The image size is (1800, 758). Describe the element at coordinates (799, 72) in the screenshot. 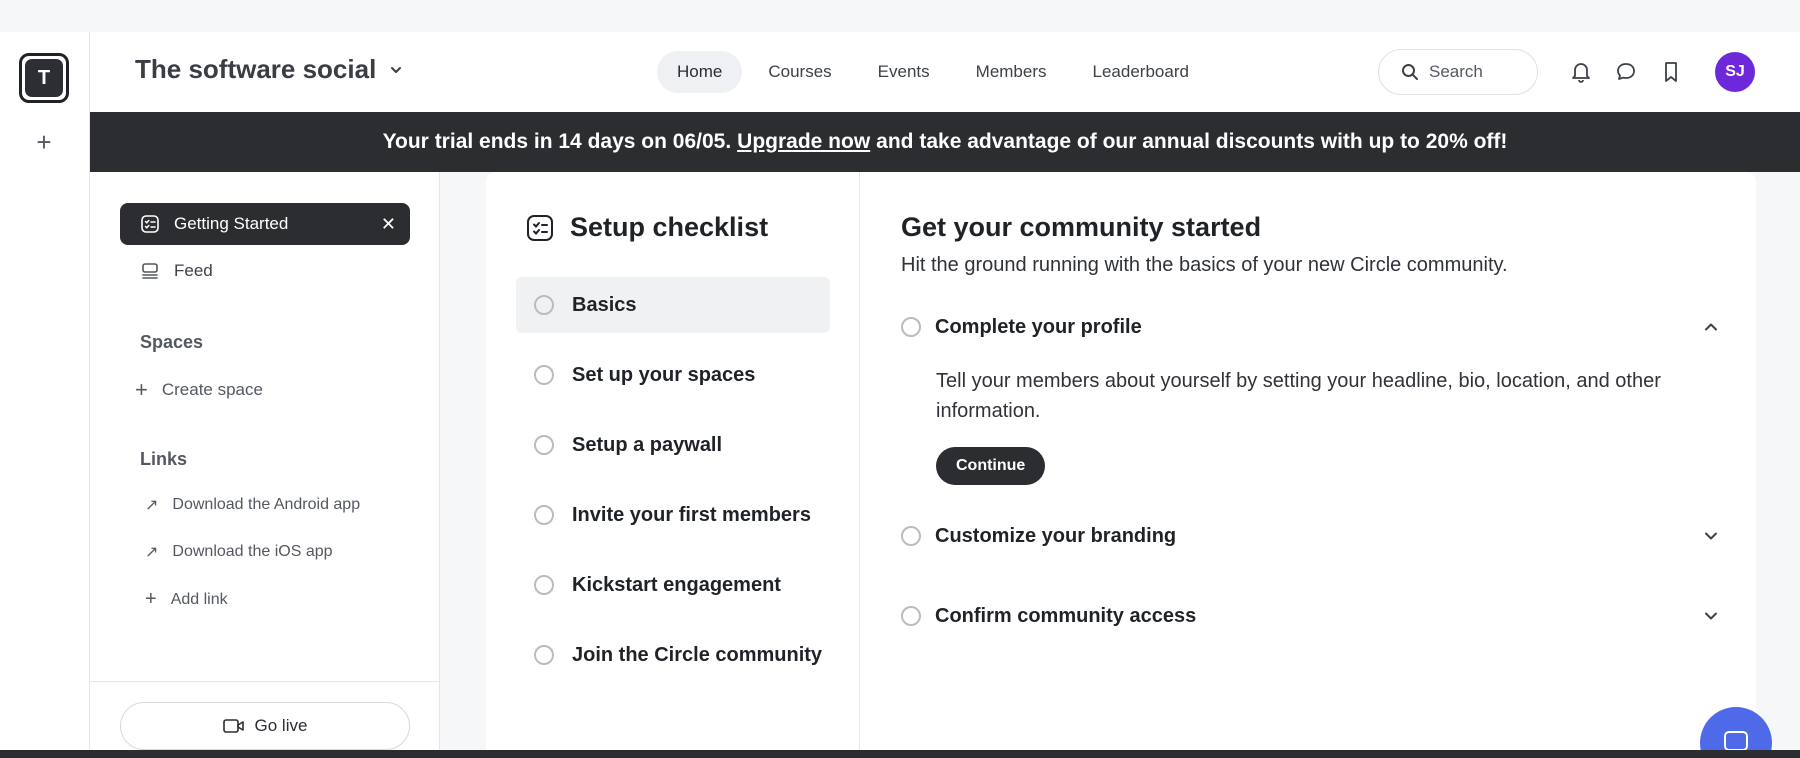

I see `nav-courses: Courses` at that location.